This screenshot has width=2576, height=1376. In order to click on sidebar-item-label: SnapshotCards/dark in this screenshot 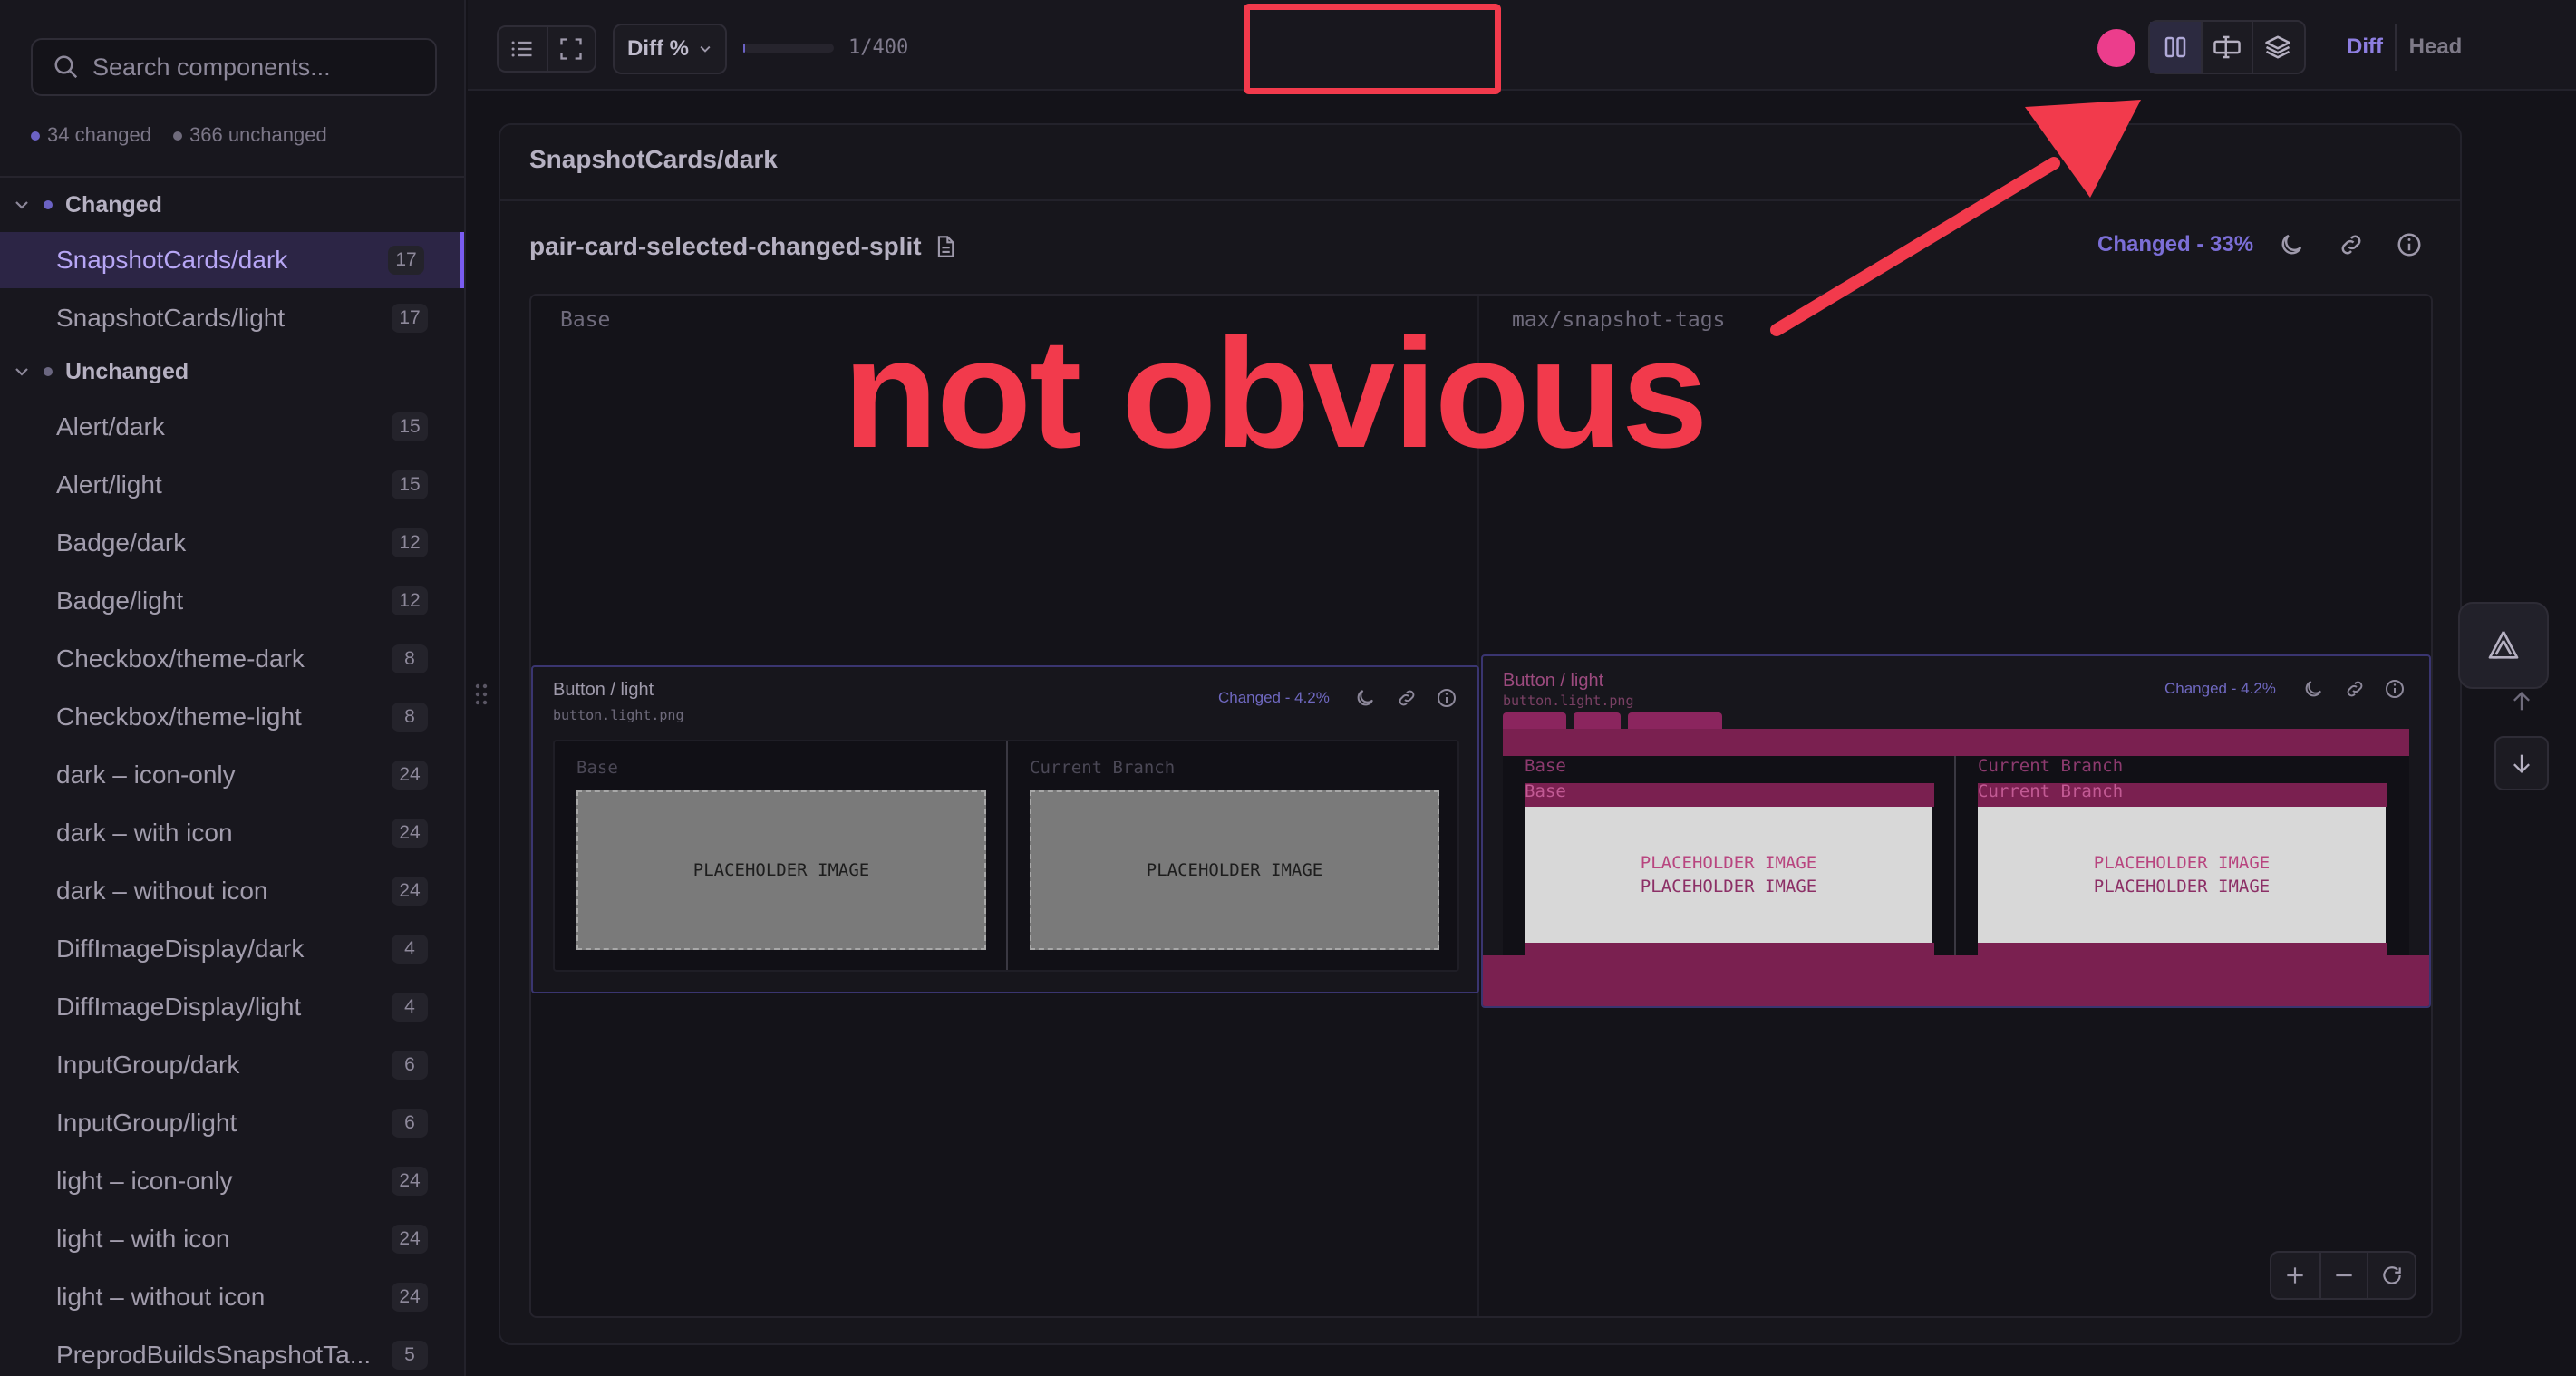, I will do `click(172, 260)`.